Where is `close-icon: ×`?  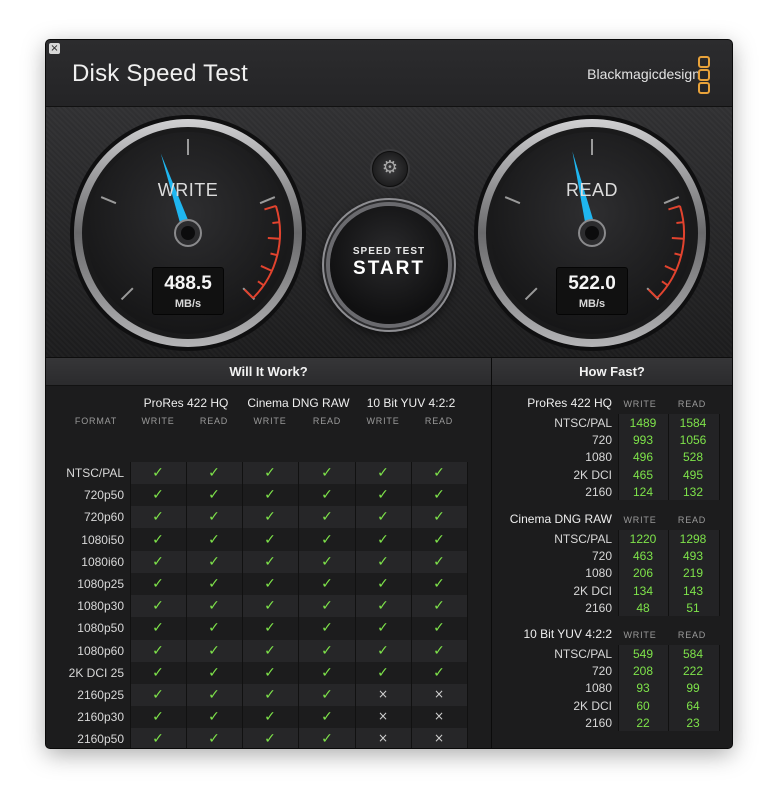 close-icon: × is located at coordinates (54, 48).